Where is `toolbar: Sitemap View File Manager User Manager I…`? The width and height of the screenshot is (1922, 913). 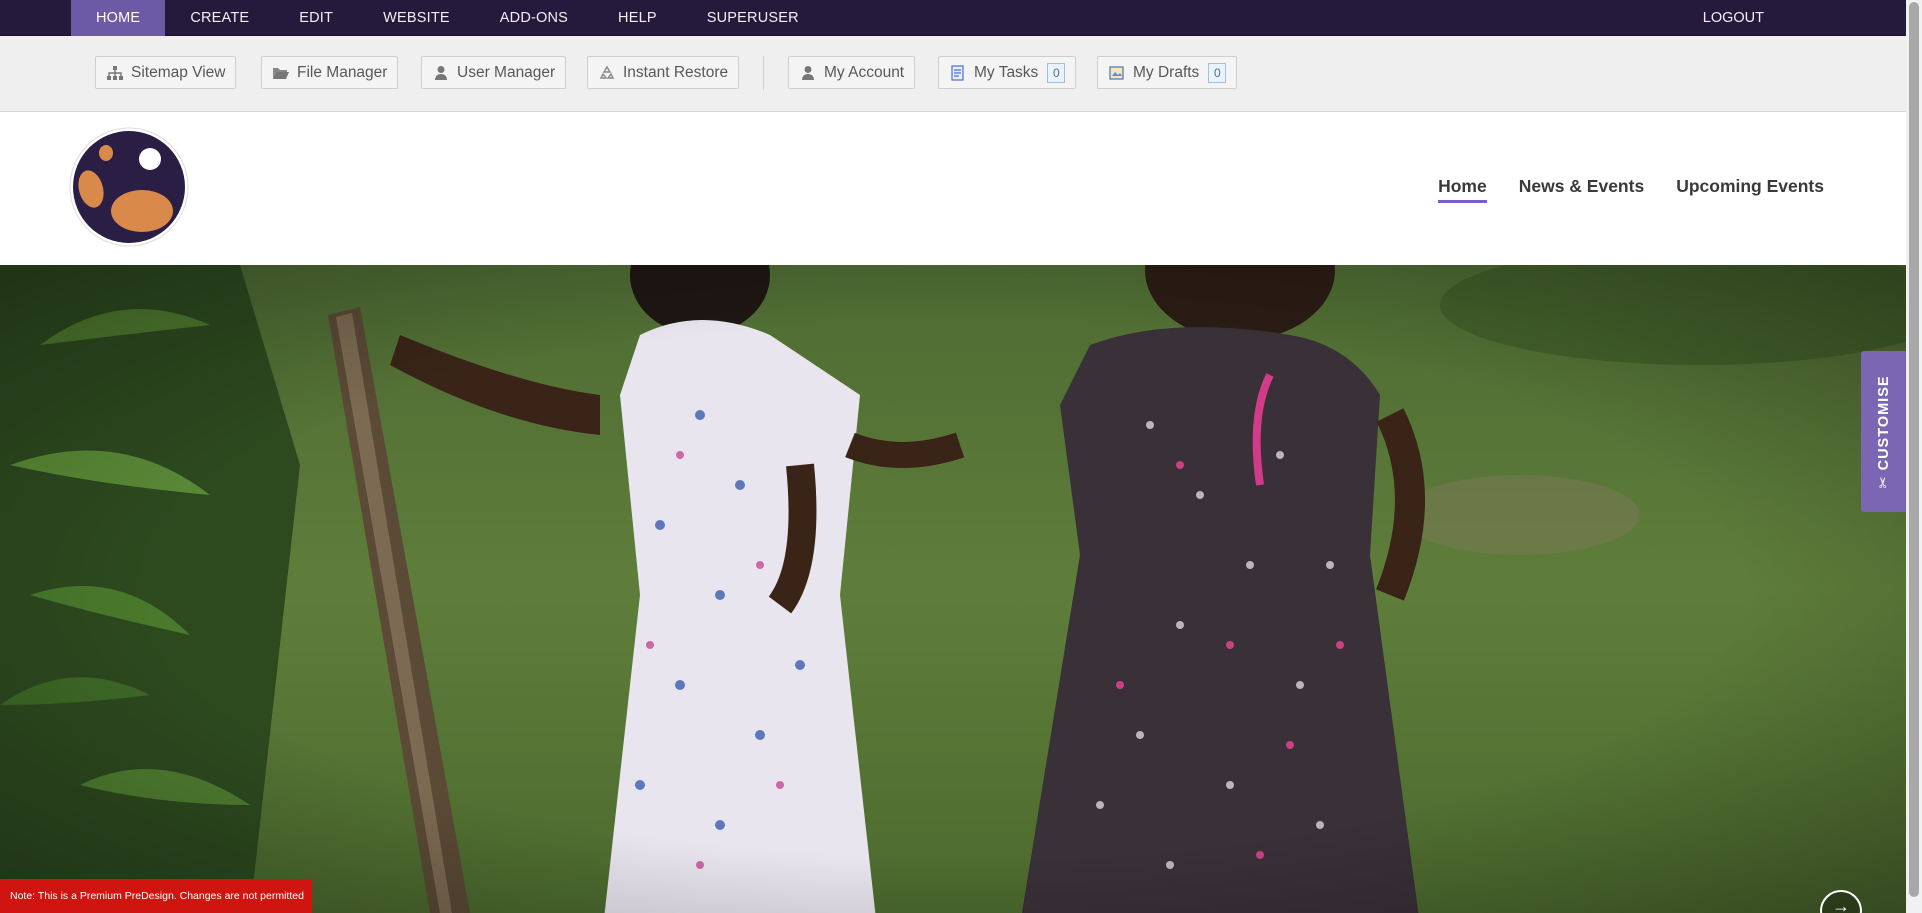
toolbar: Sitemap View File Manager User Manager I… is located at coordinates (961, 74).